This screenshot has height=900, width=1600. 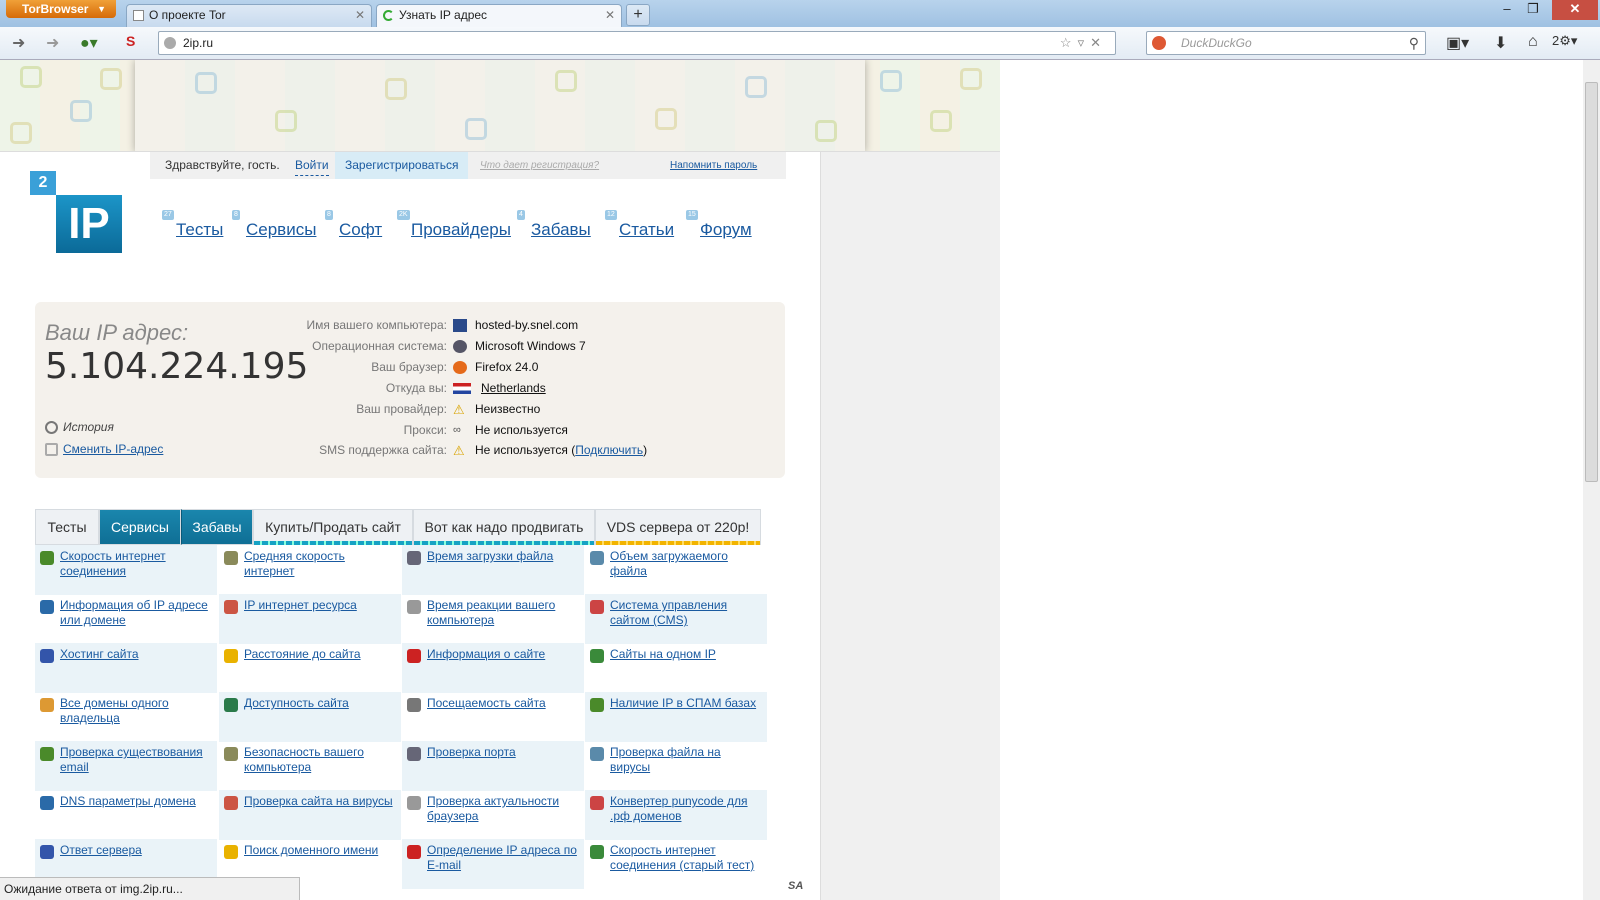 I want to click on service-link: DNS параметры домена, so click(x=128, y=801).